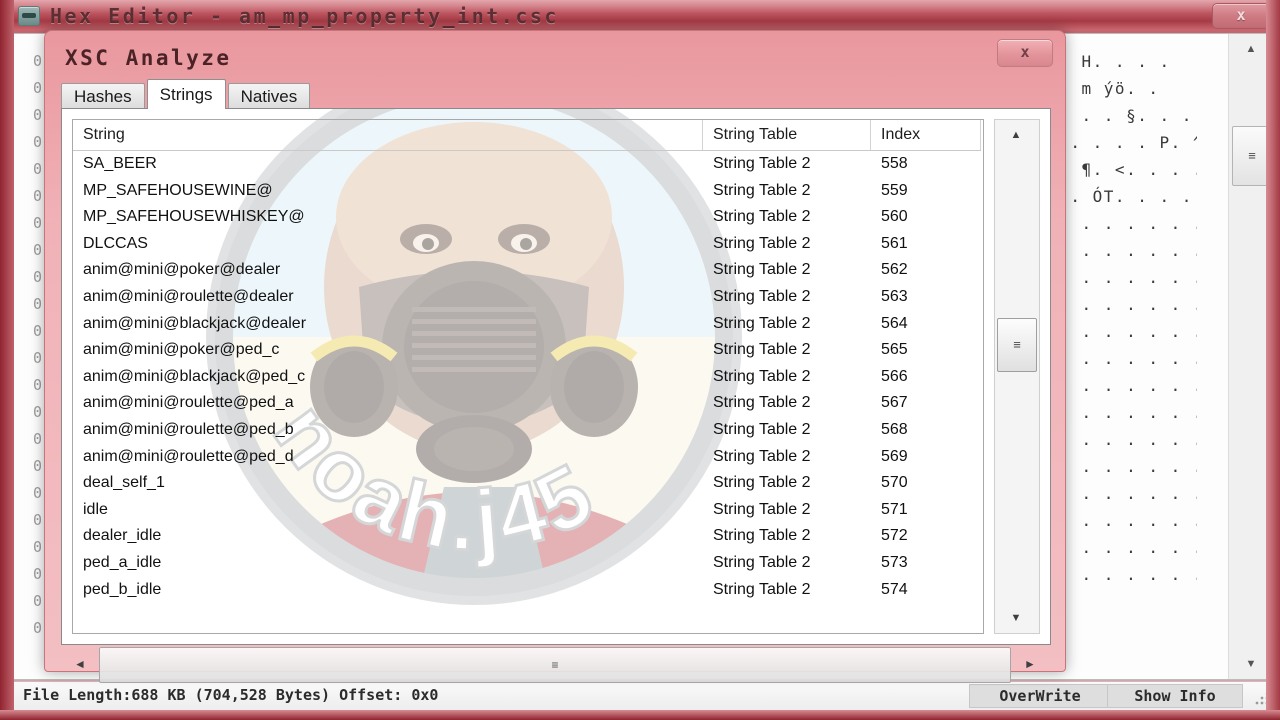  What do you see at coordinates (894, 217) in the screenshot?
I see `cell-index: 560` at bounding box center [894, 217].